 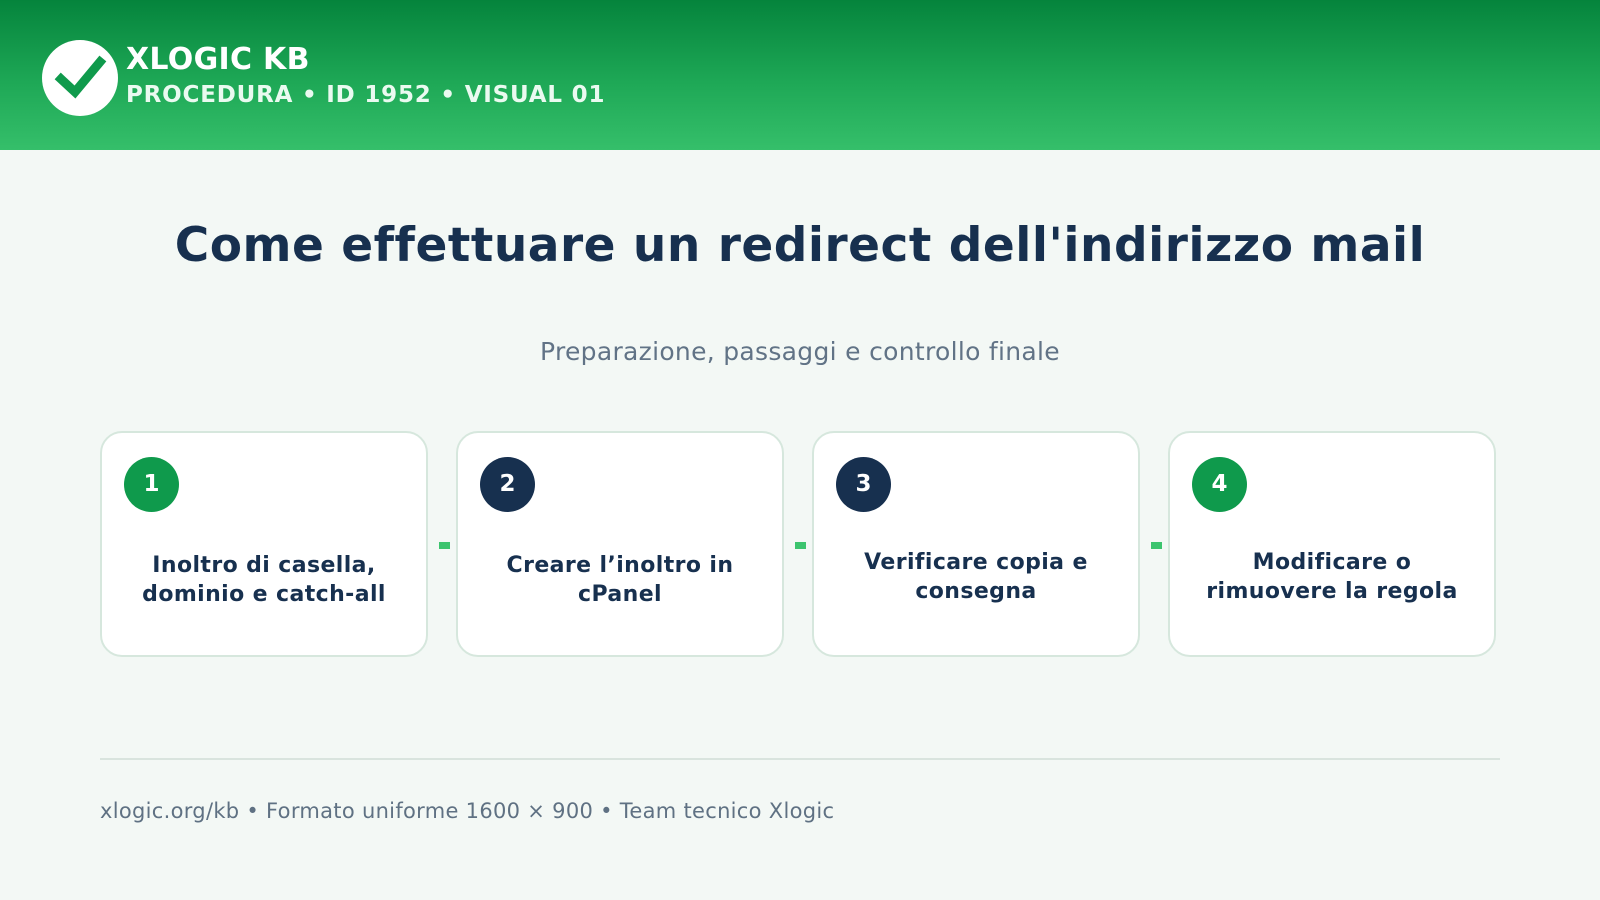 What do you see at coordinates (620, 544) in the screenshot?
I see `step-card-2: 2 Creare l’inoltro in cPanel` at bounding box center [620, 544].